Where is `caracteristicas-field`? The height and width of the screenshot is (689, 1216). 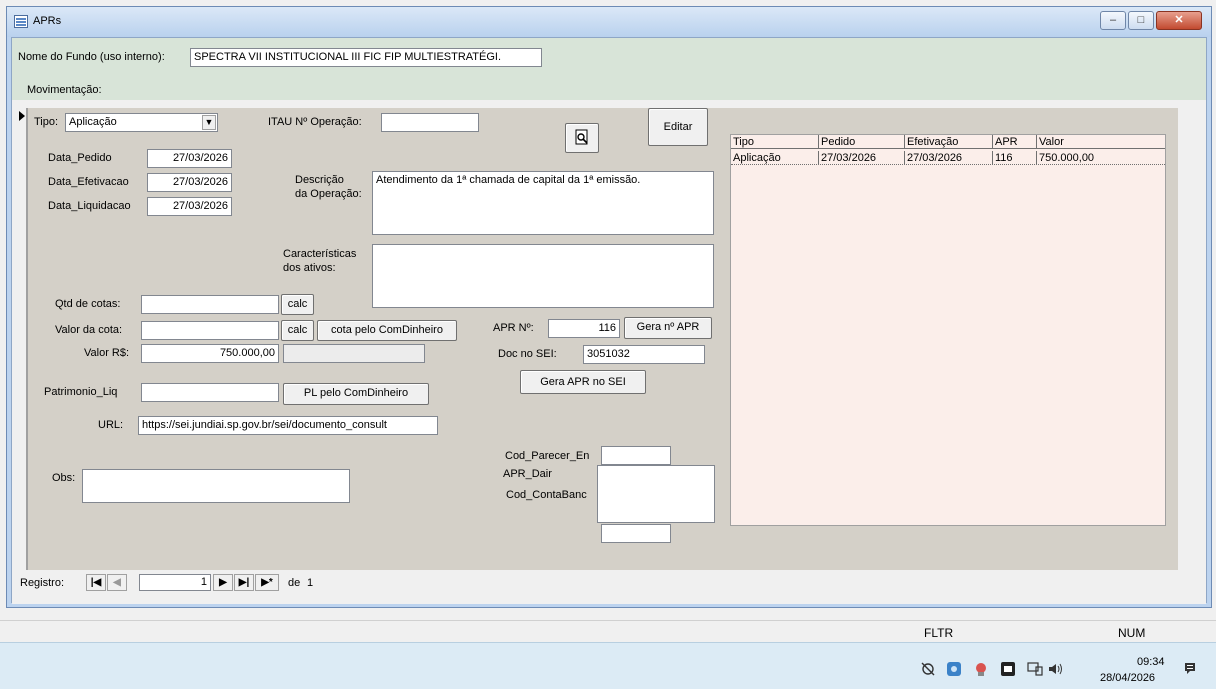
caracteristicas-field is located at coordinates (543, 276).